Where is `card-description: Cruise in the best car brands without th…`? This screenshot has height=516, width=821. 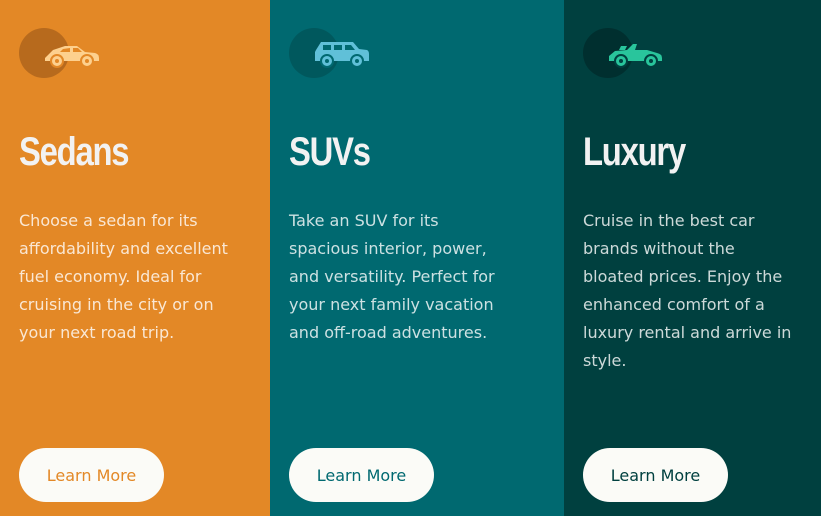 card-description: Cruise in the best car brands without th… is located at coordinates (687, 290).